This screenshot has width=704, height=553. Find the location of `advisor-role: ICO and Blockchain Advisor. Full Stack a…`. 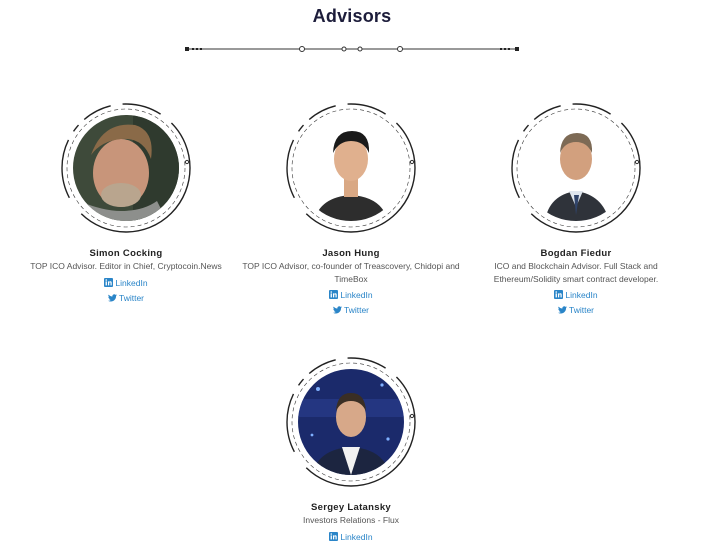

advisor-role: ICO and Blockchain Advisor. Full Stack a… is located at coordinates (576, 272).